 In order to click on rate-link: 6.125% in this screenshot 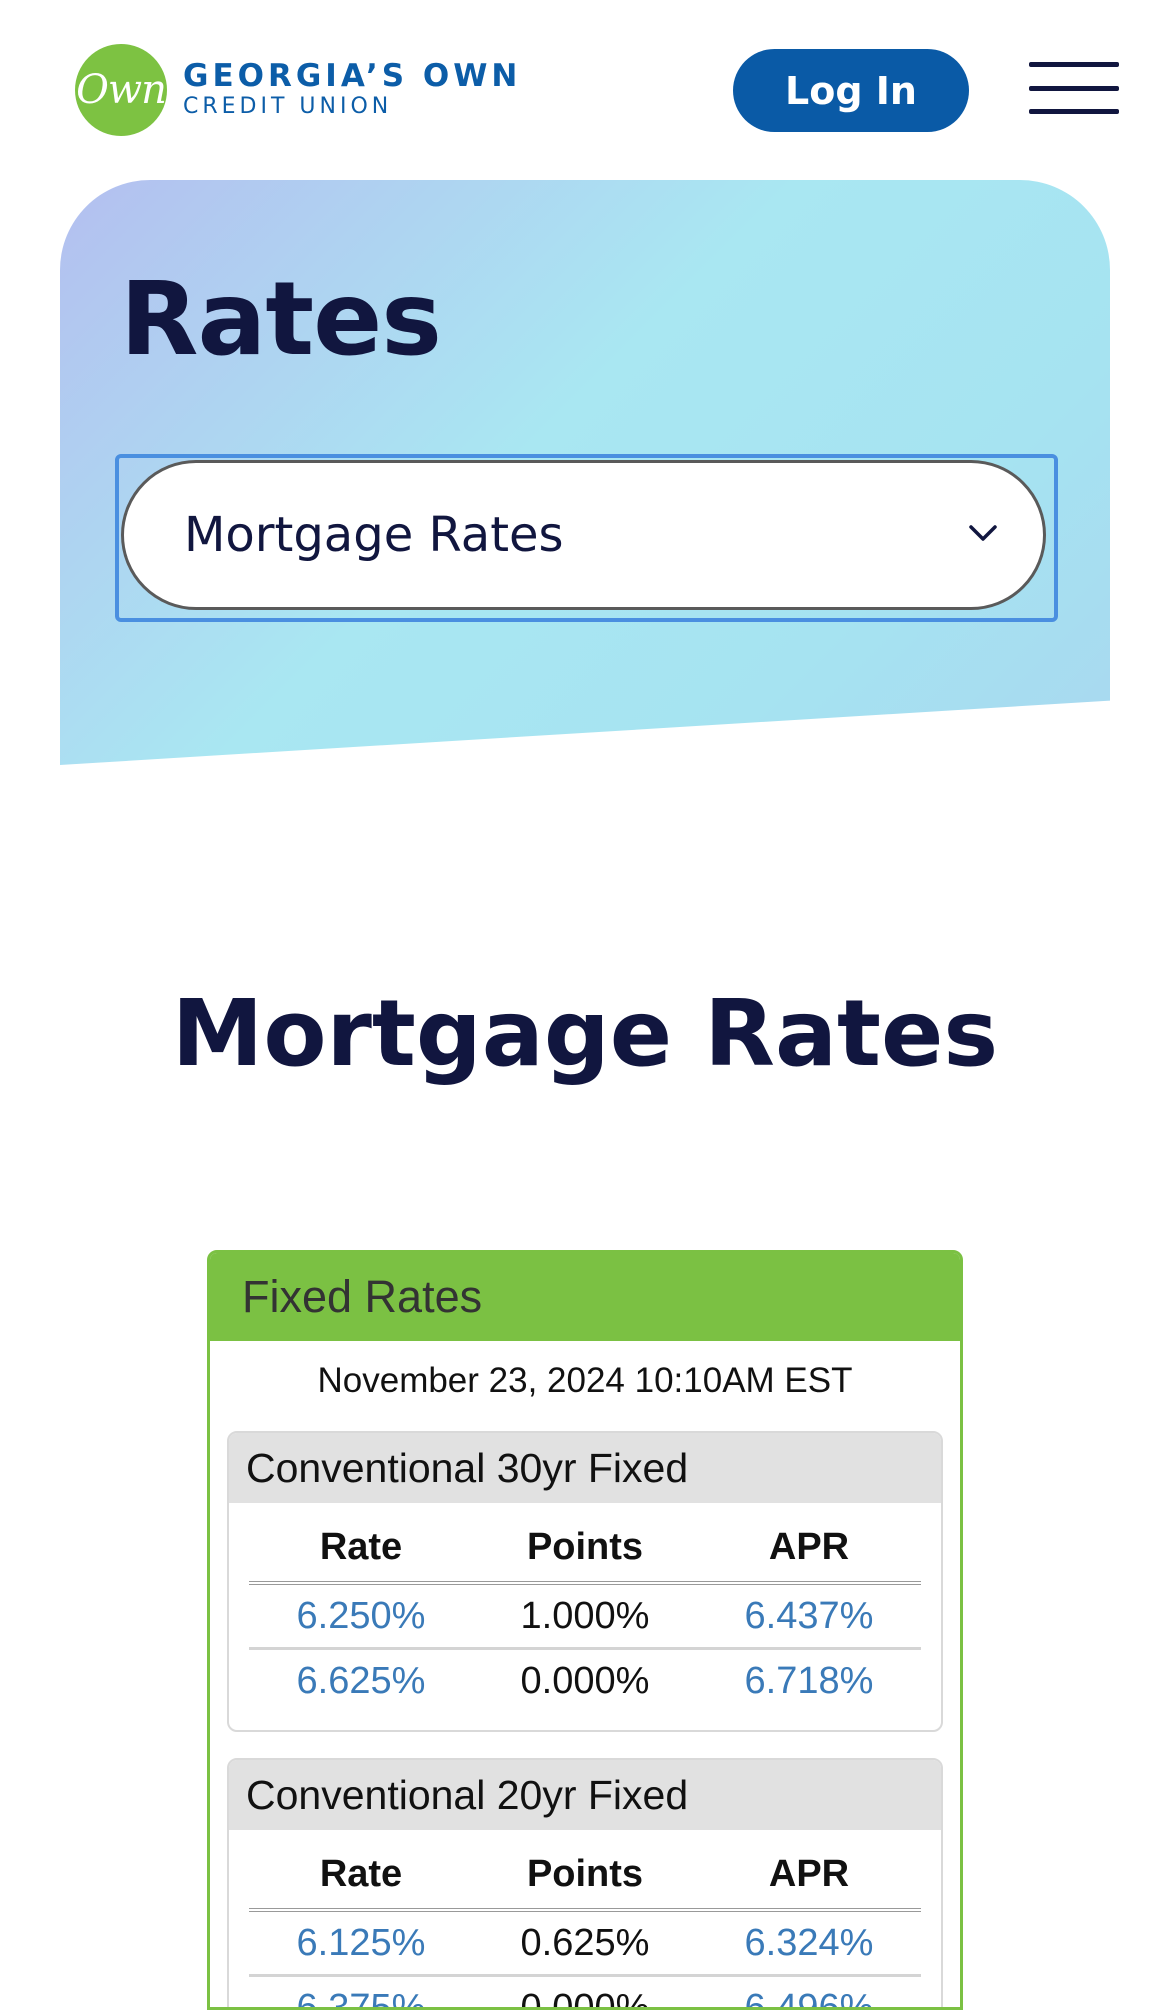, I will do `click(361, 1943)`.